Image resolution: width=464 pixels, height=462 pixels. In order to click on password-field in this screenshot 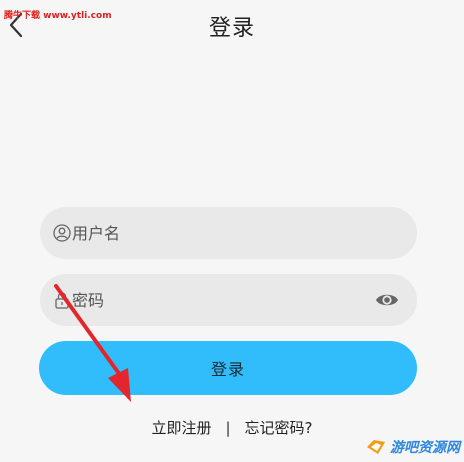, I will do `click(228, 300)`.